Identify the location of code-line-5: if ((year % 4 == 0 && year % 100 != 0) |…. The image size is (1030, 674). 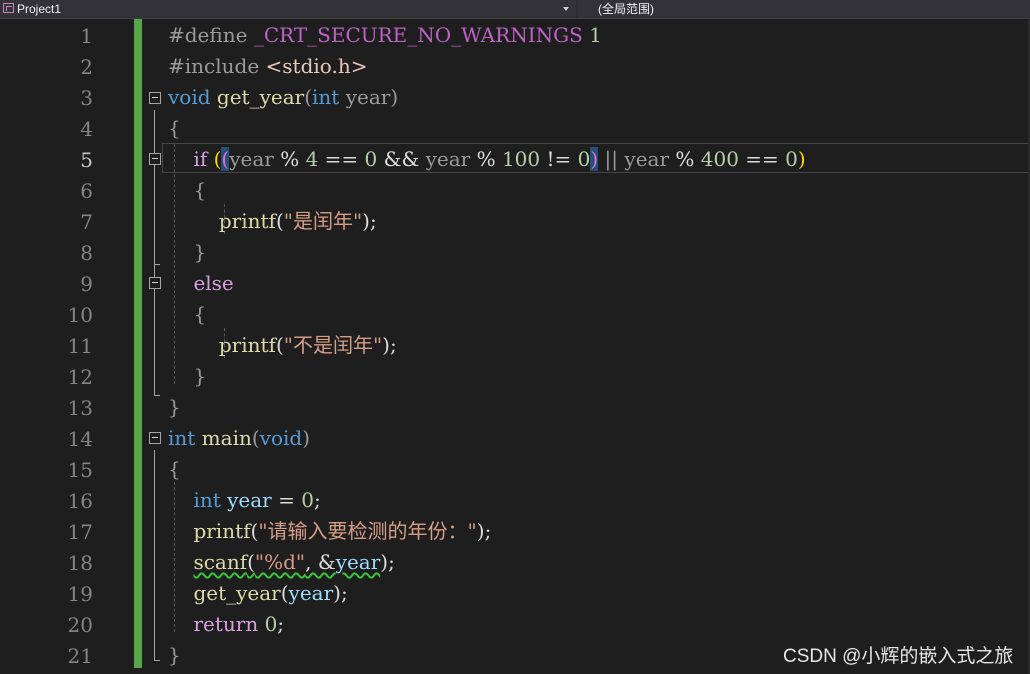
(487, 159).